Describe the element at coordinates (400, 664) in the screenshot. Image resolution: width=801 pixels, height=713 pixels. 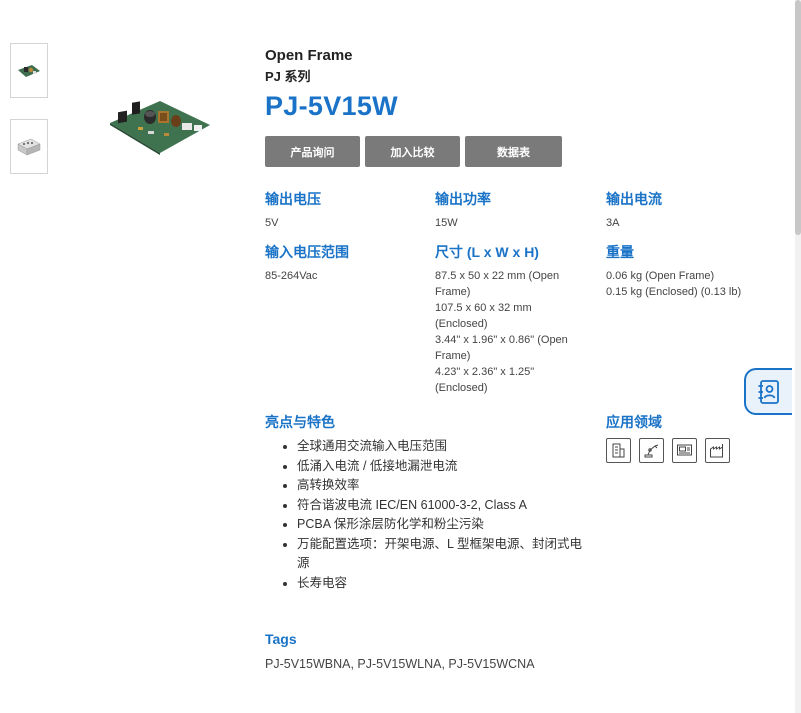
I see `tags-value: PJ-5V15WBNA, PJ-5V15WLNA, PJ-5V15WCNA` at that location.